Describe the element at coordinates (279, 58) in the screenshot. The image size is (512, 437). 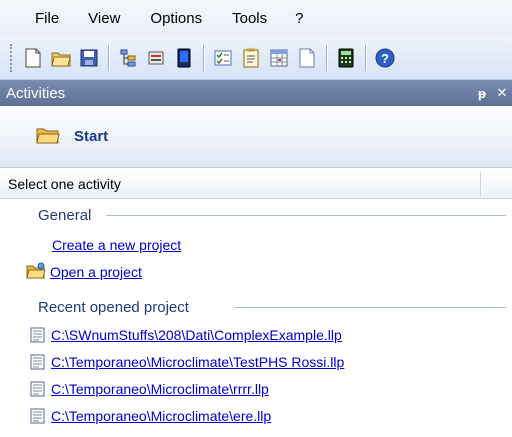
I see `table-icon` at that location.